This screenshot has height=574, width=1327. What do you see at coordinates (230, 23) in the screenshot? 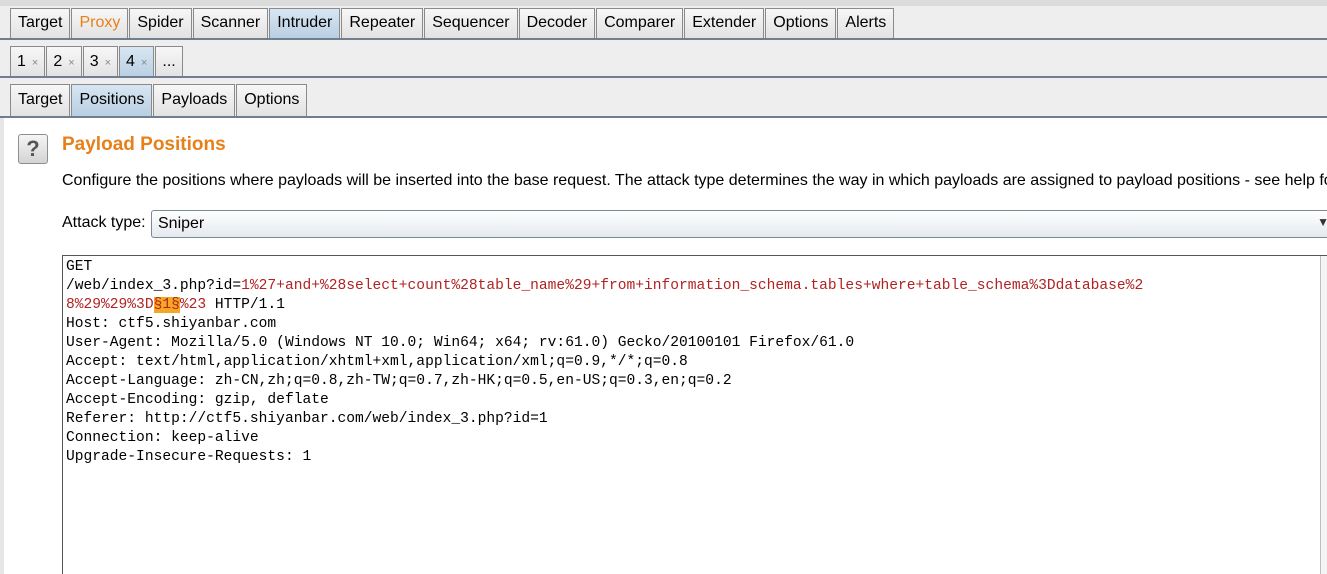
I see `tab-scanner: Scanner` at bounding box center [230, 23].